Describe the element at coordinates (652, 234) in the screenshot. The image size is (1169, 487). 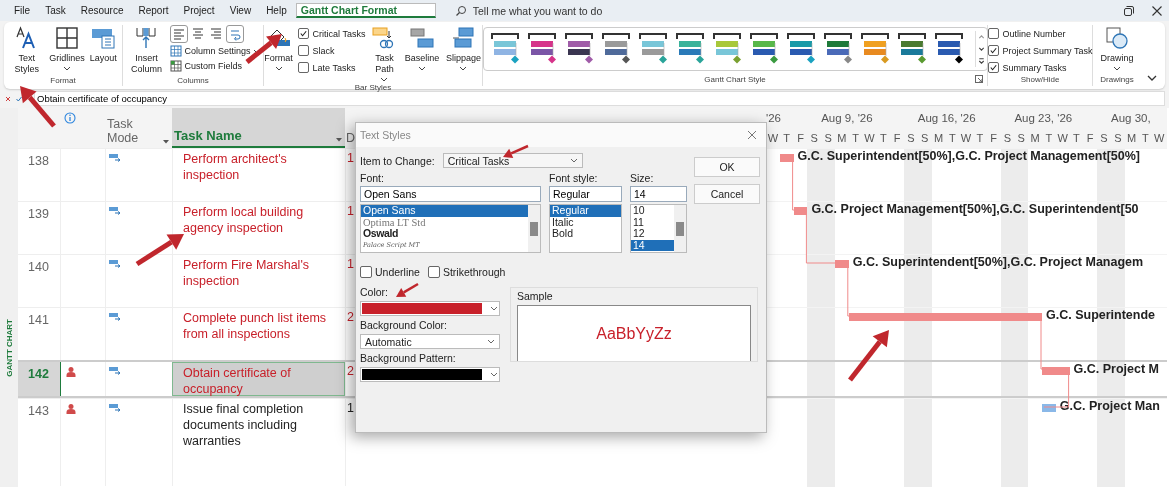
I see `size-option: 12` at that location.